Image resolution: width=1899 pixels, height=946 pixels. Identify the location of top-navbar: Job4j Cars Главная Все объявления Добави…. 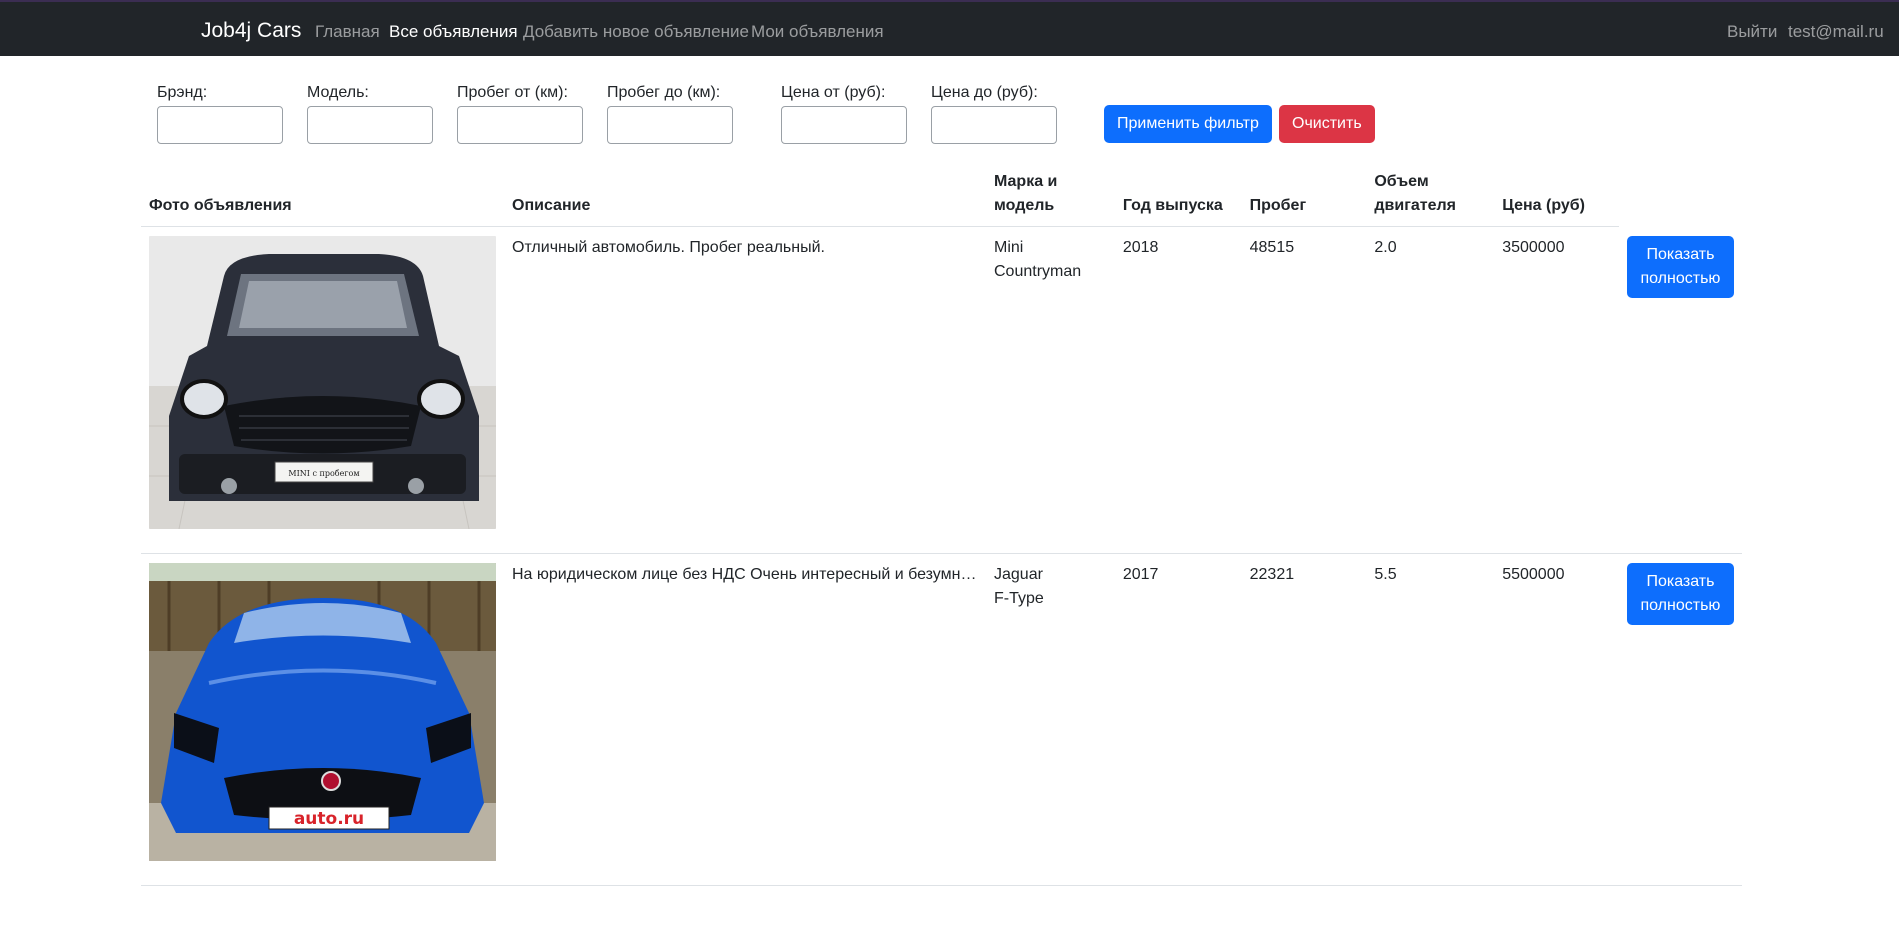
(949, 28).